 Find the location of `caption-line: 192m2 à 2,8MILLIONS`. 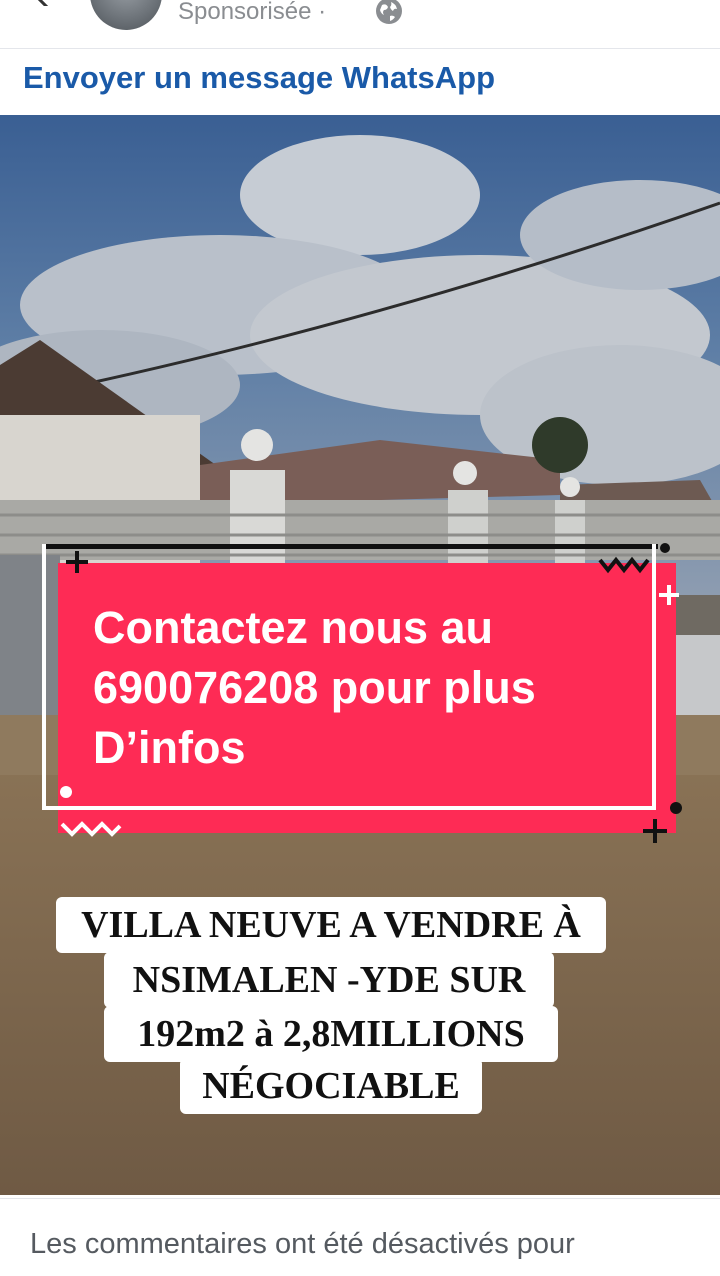

caption-line: 192m2 à 2,8MILLIONS is located at coordinates (331, 1034).